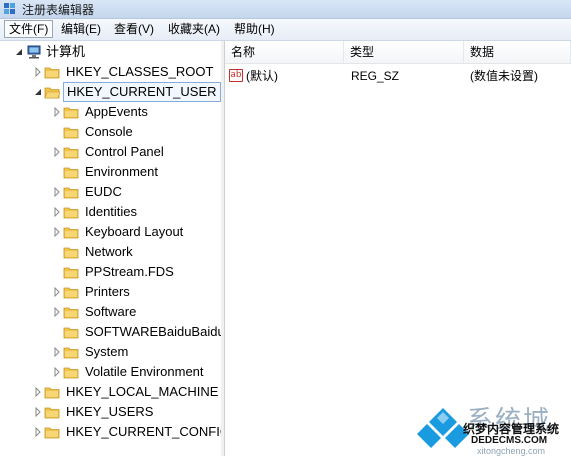 The width and height of the screenshot is (571, 456). I want to click on tree-label: AppEvents, so click(116, 112).